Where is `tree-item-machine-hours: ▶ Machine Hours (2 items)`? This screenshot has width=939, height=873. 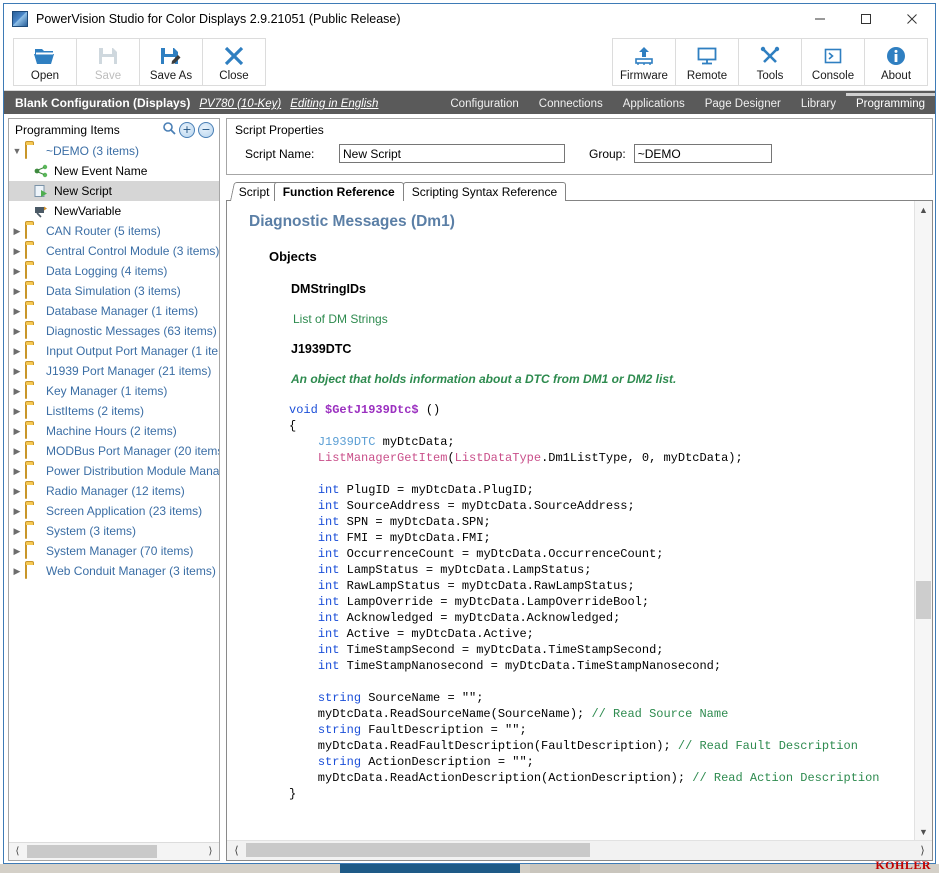 tree-item-machine-hours: ▶ Machine Hours (2 items) is located at coordinates (114, 431).